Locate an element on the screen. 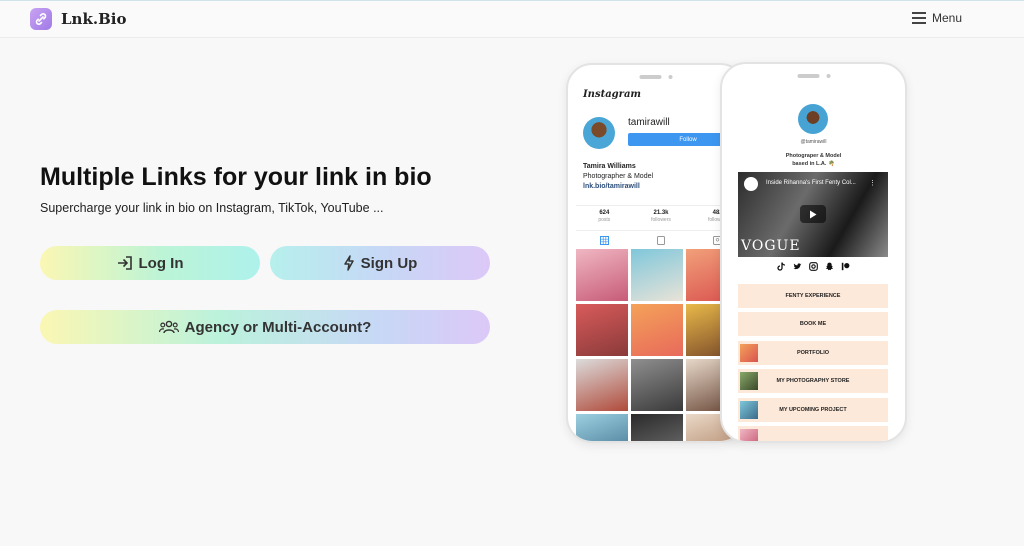 The height and width of the screenshot is (546, 1024). ig-link: lnk.bio/tamirawill is located at coordinates (611, 186).